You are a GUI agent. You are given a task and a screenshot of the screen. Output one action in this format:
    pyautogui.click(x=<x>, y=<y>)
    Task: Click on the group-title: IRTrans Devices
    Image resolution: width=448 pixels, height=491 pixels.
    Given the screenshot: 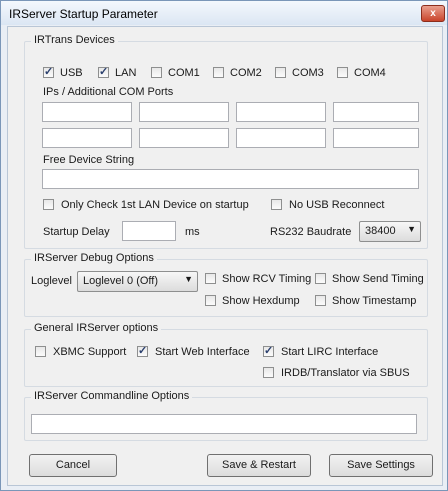 What is the action you would take?
    pyautogui.click(x=74, y=40)
    